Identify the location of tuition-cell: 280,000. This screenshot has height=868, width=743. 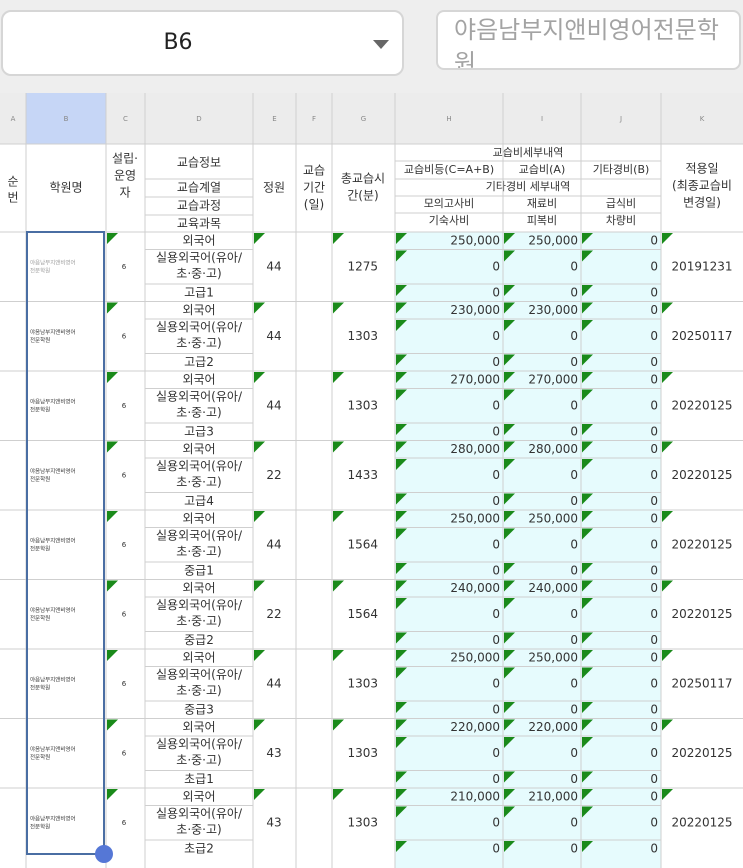
(553, 449).